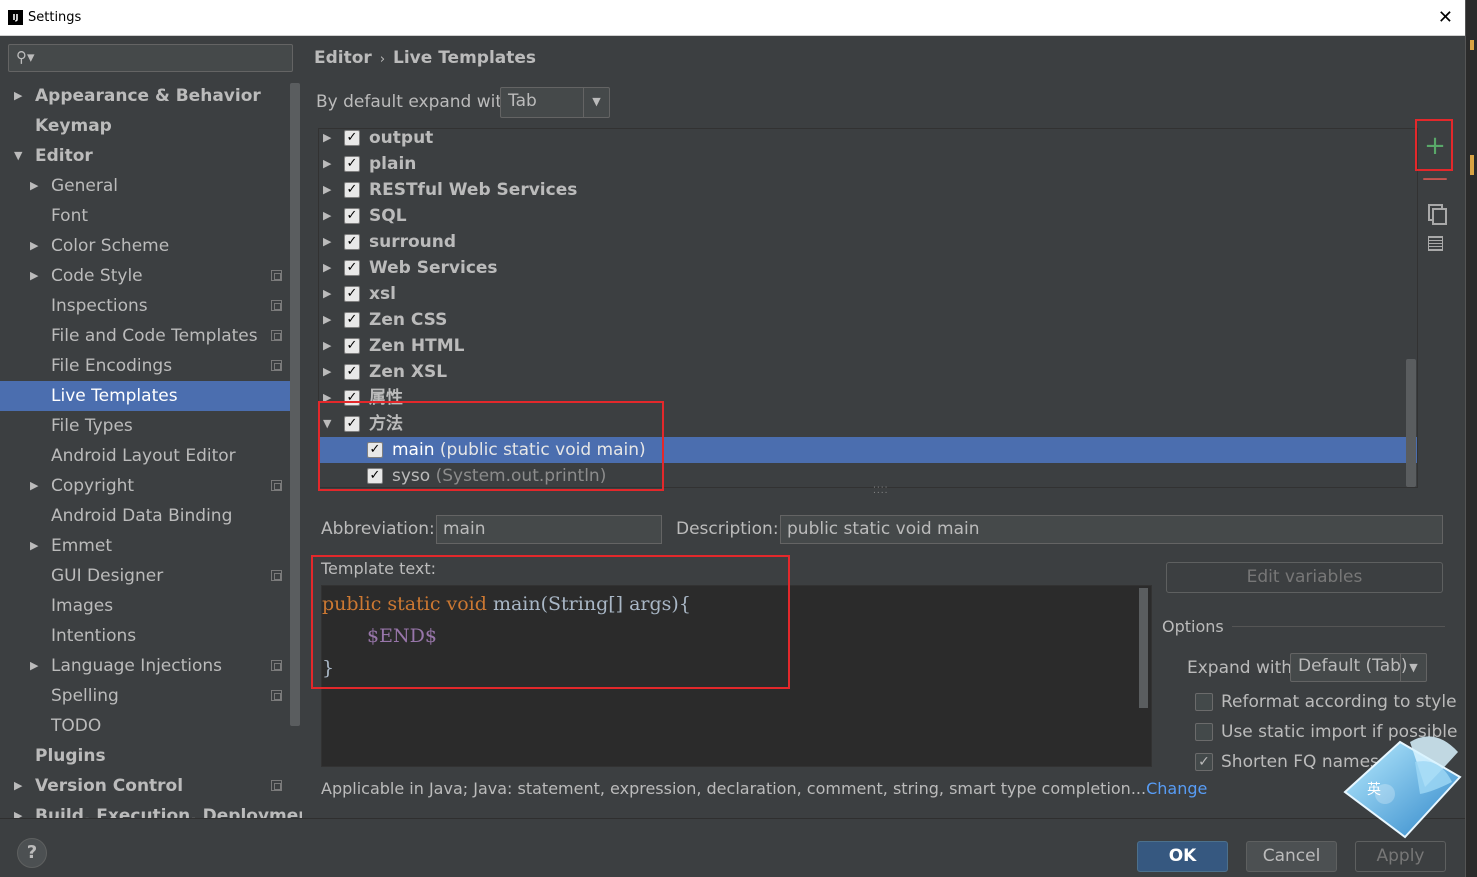 This screenshot has width=1477, height=877. I want to click on cancel-button: Cancel, so click(1291, 856).